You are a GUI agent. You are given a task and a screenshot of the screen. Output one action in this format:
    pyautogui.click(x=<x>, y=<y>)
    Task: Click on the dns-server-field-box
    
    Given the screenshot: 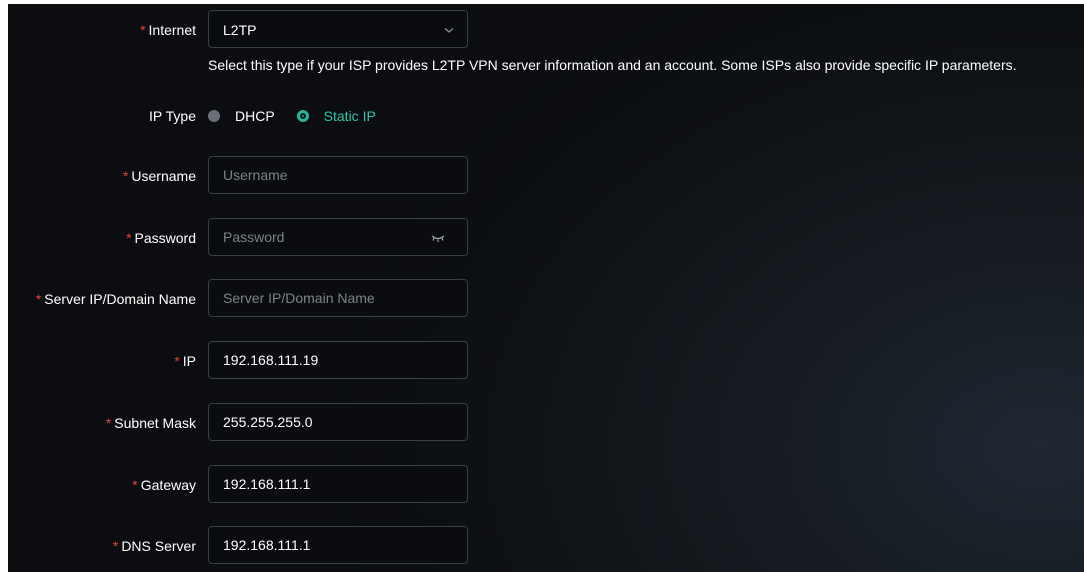 What is the action you would take?
    pyautogui.click(x=338, y=545)
    